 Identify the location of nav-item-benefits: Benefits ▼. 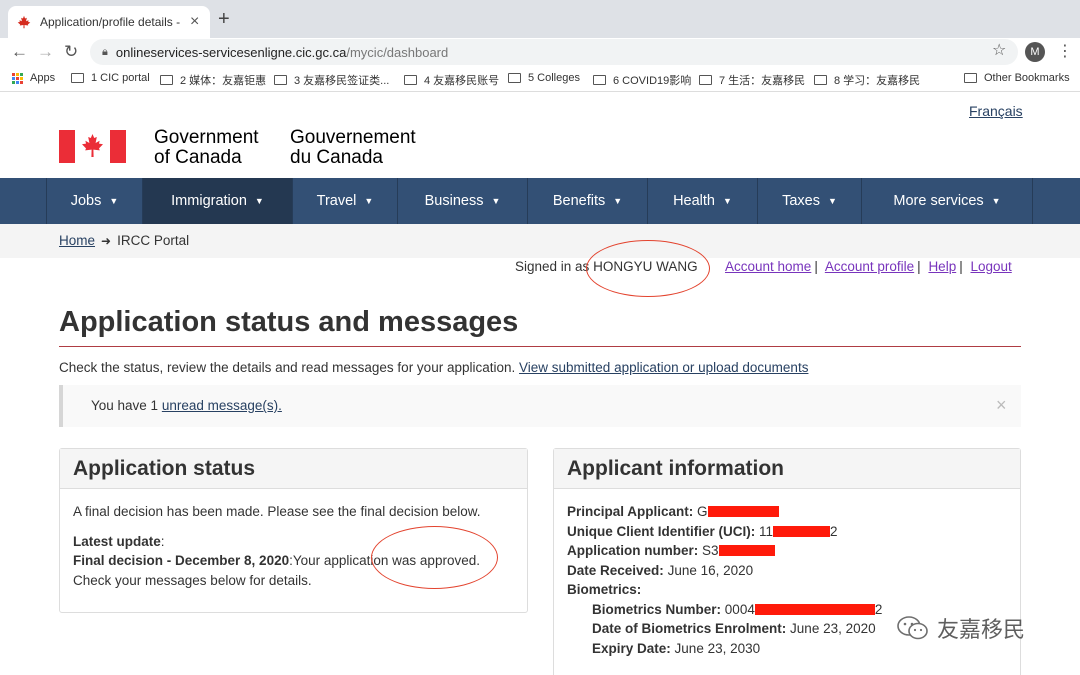
(587, 201).